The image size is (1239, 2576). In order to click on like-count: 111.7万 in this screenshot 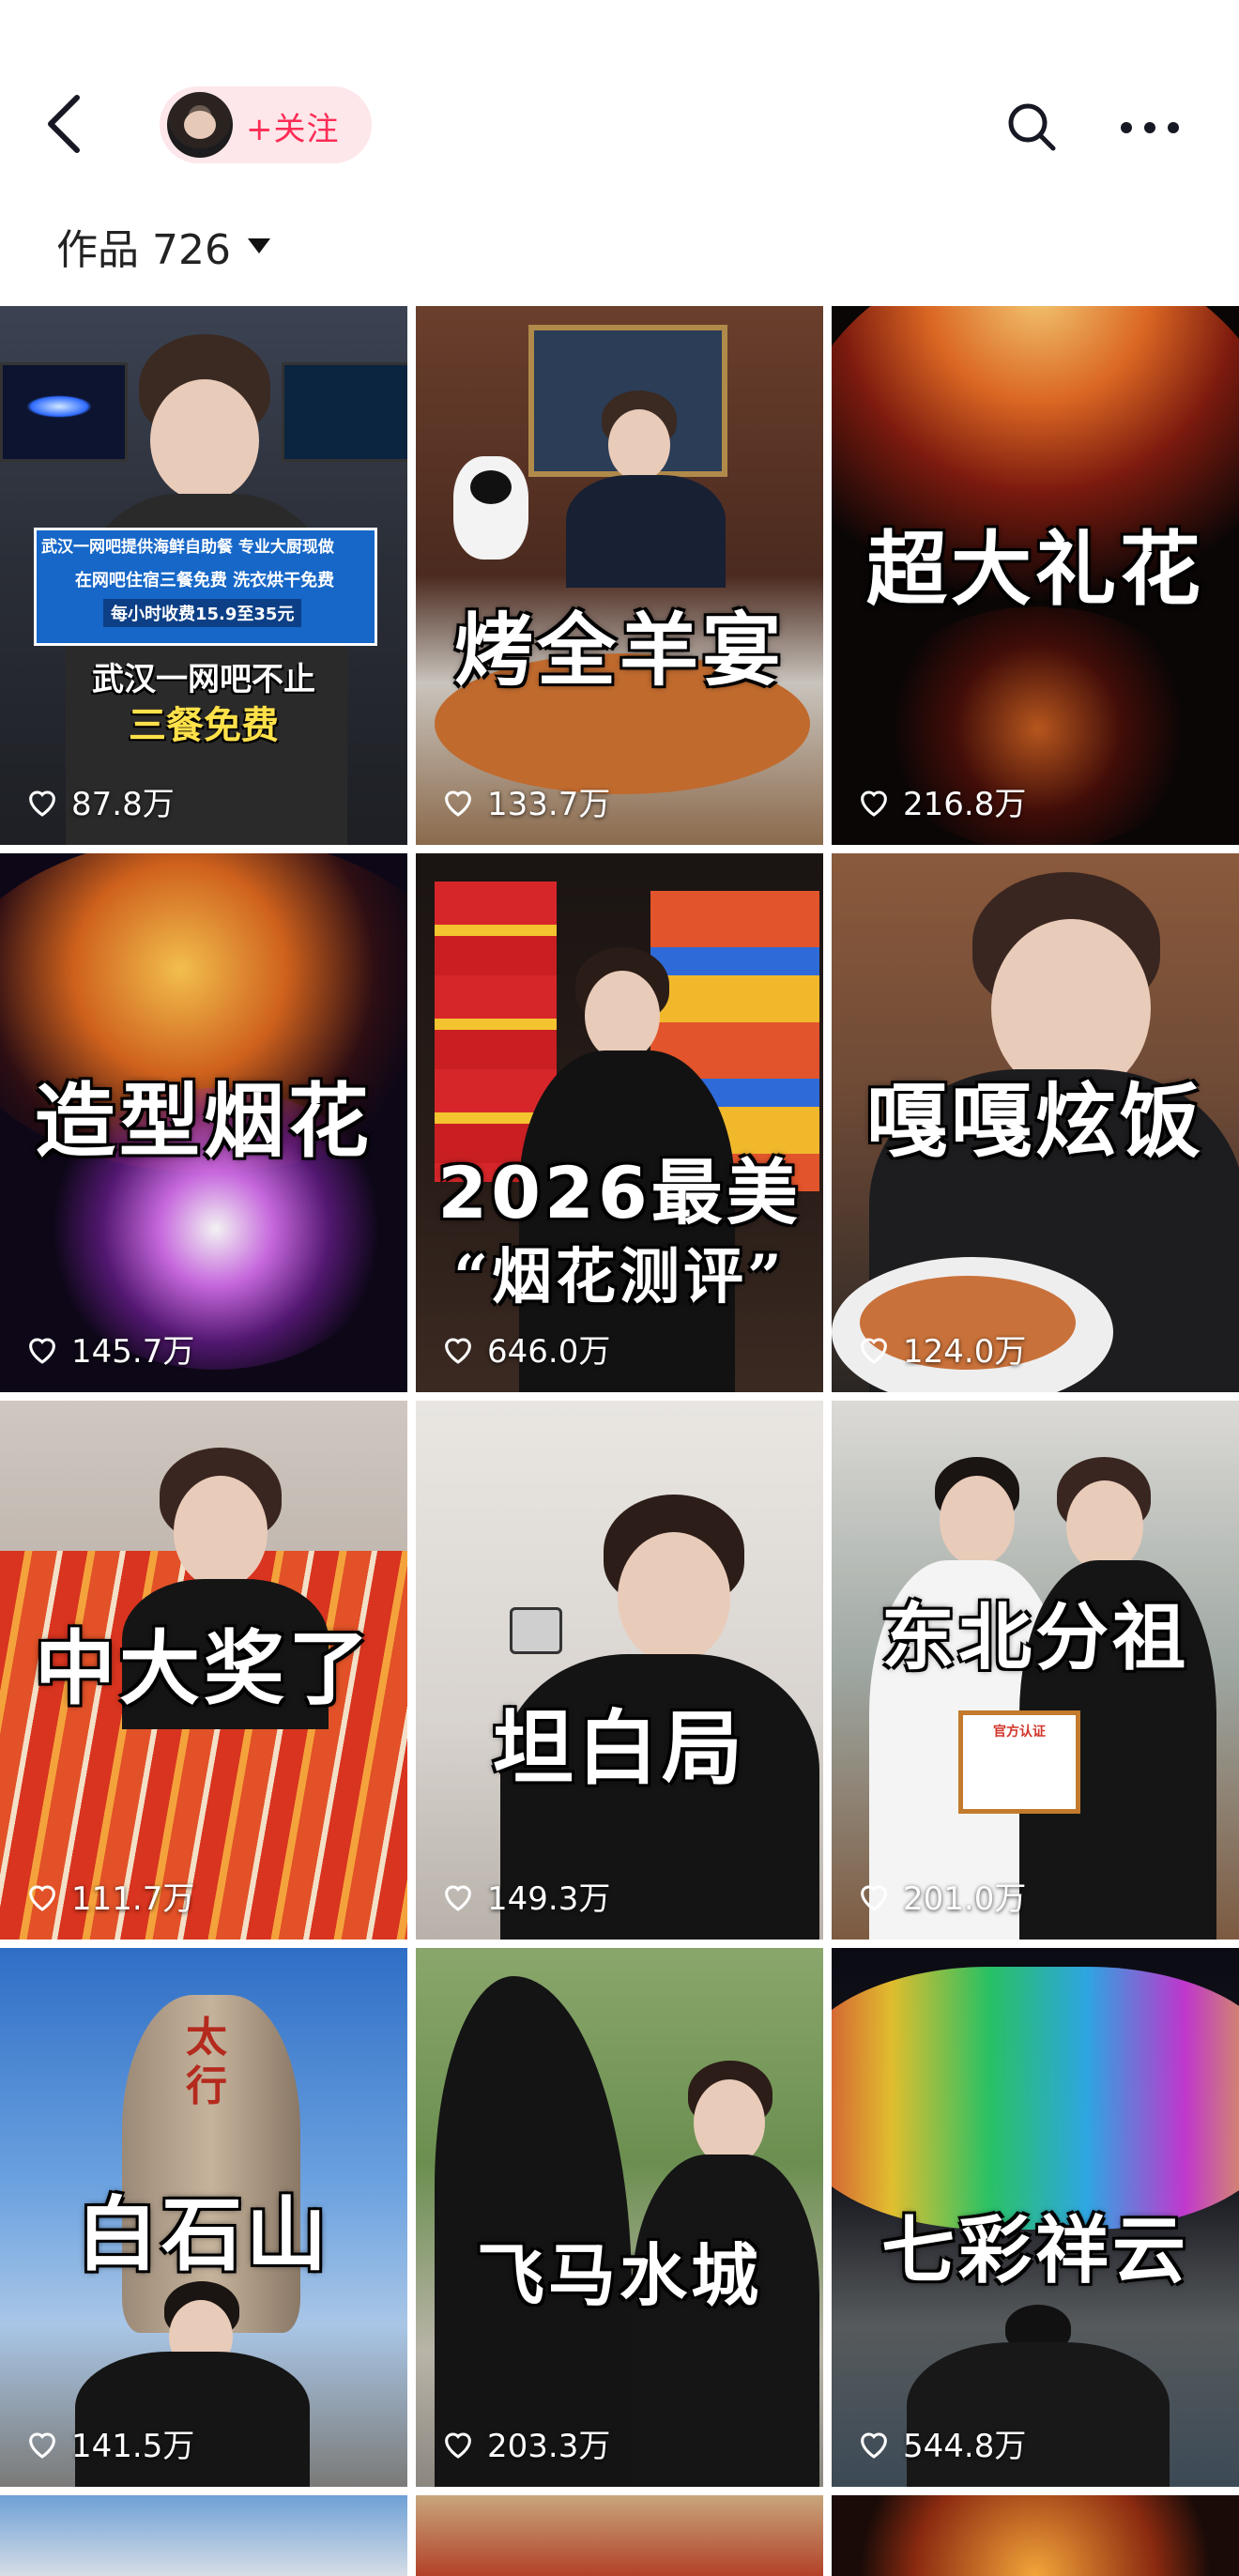, I will do `click(109, 1896)`.